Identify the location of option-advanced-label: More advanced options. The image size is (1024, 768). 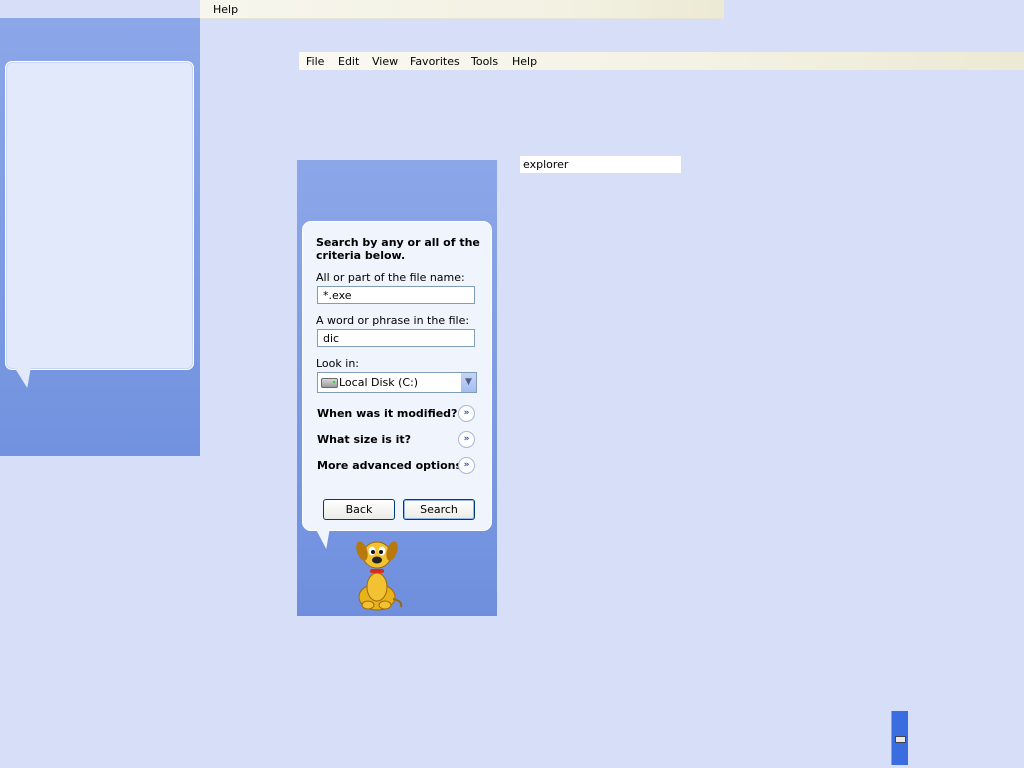
(390, 465).